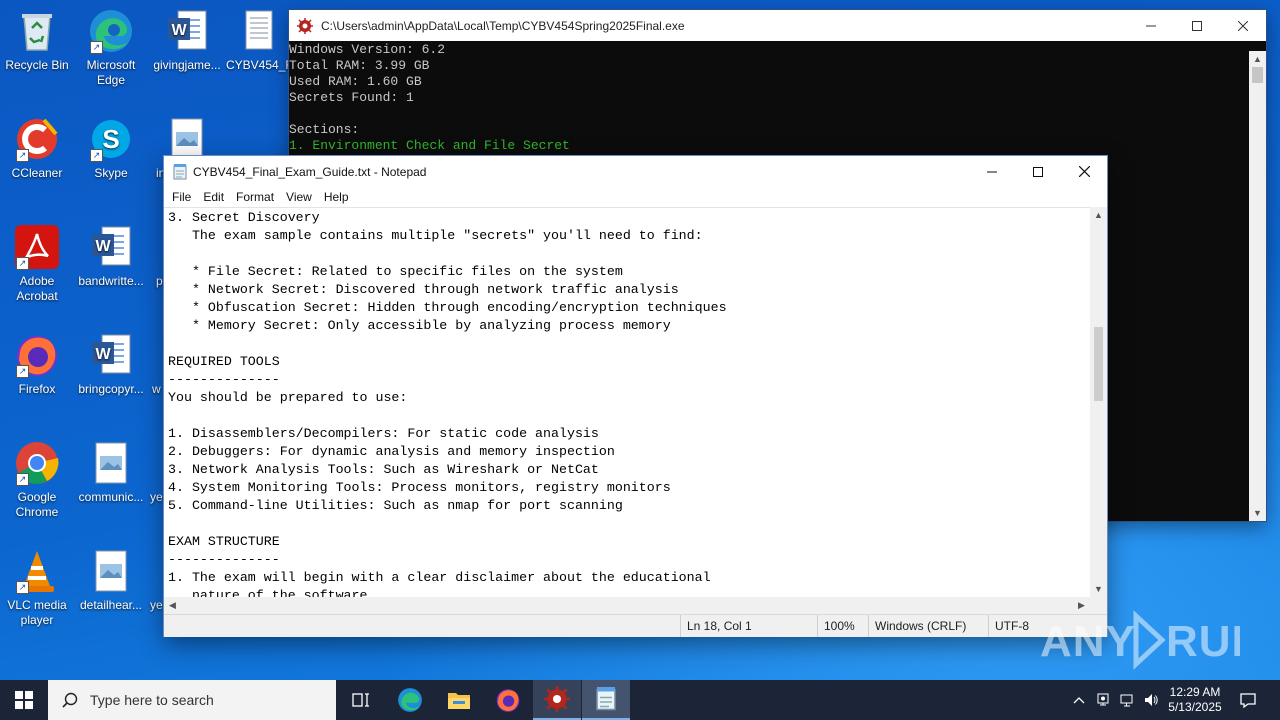 The width and height of the screenshot is (1280, 720). Describe the element at coordinates (640, 700) in the screenshot. I see `taskbar: Type here to search 12:29 AM 5/13/2025` at that location.